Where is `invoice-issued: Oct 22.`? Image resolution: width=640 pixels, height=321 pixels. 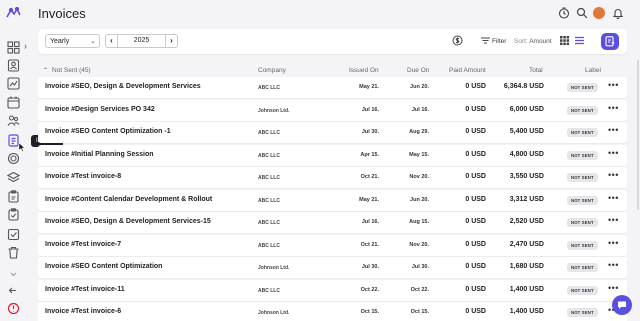 invoice-issued: Oct 22. is located at coordinates (369, 289).